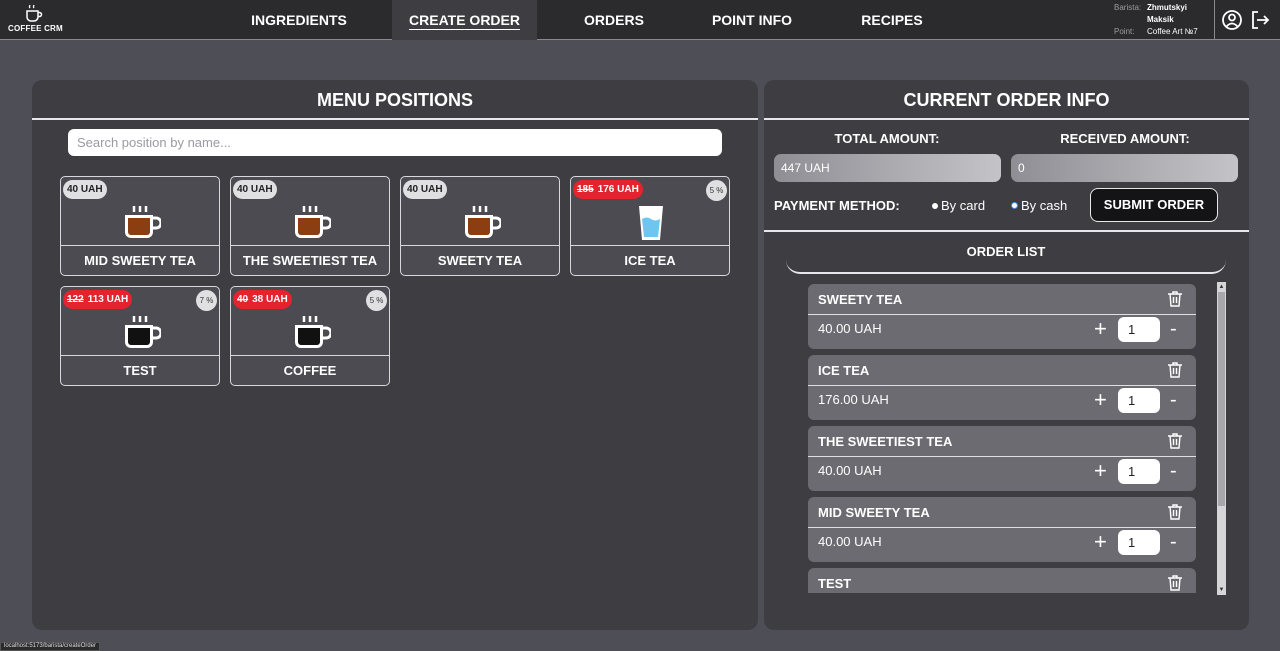 This screenshot has width=1280, height=651. I want to click on order-list-scrollbar: ▲ ▼, so click(1221, 438).